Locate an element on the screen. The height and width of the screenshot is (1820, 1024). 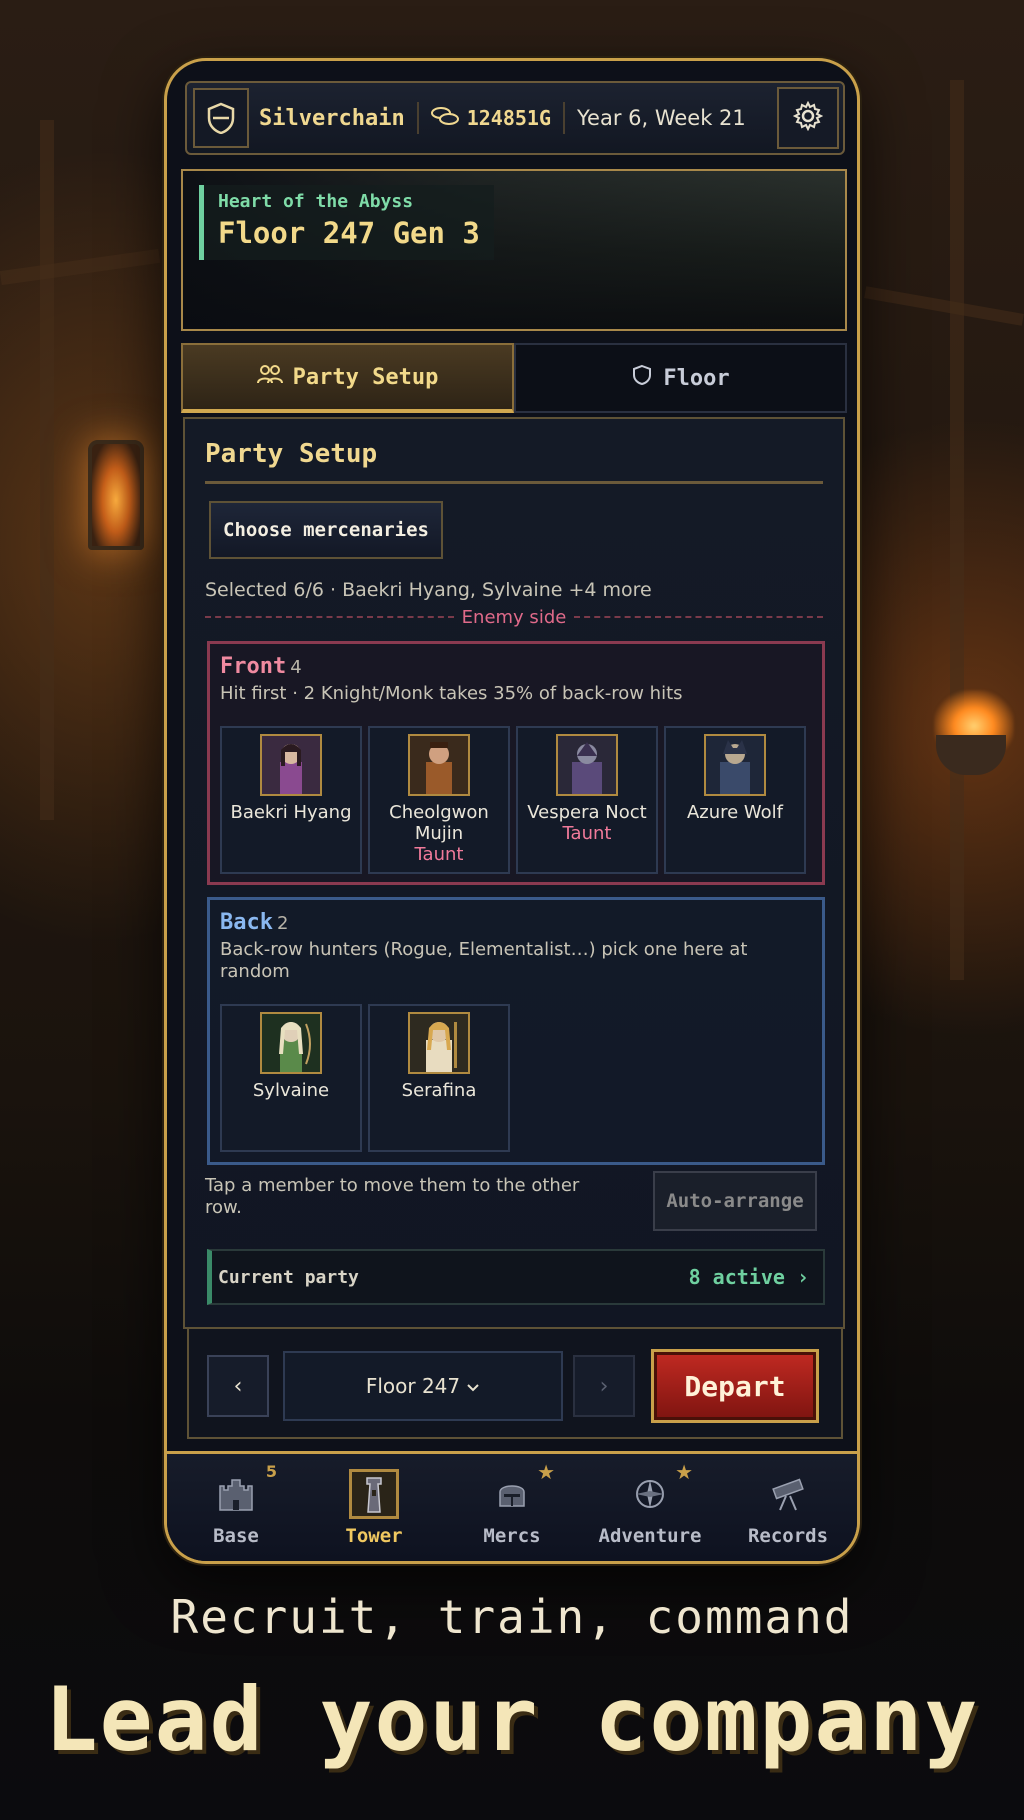
game-date: Year 6, Week 21 is located at coordinates (661, 118).